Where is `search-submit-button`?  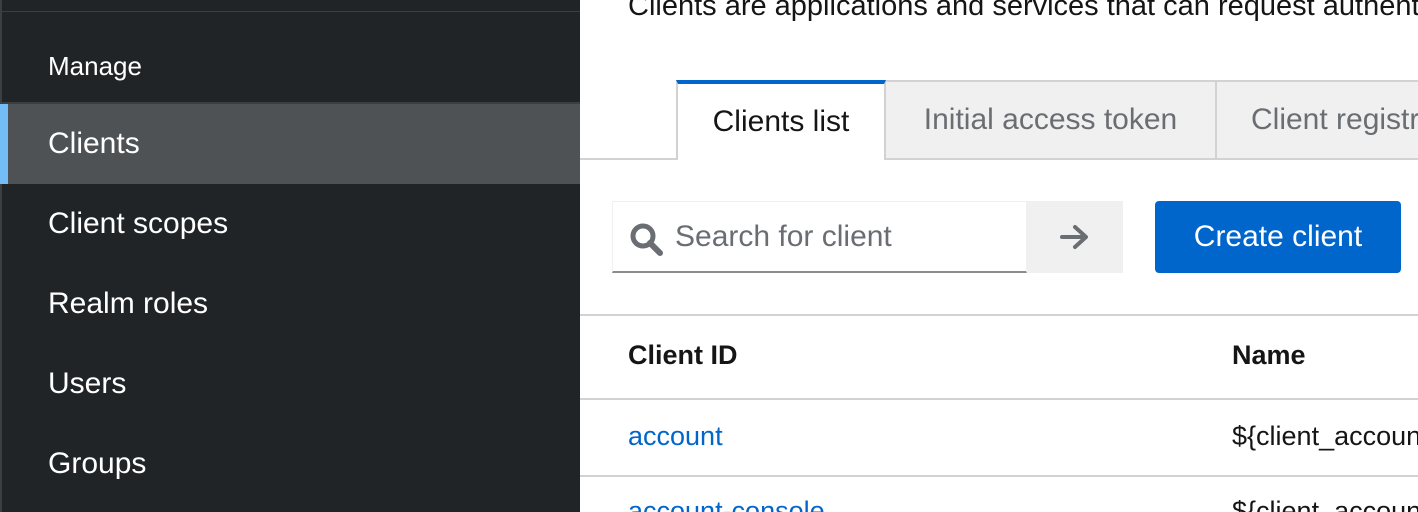
search-submit-button is located at coordinates (1075, 237).